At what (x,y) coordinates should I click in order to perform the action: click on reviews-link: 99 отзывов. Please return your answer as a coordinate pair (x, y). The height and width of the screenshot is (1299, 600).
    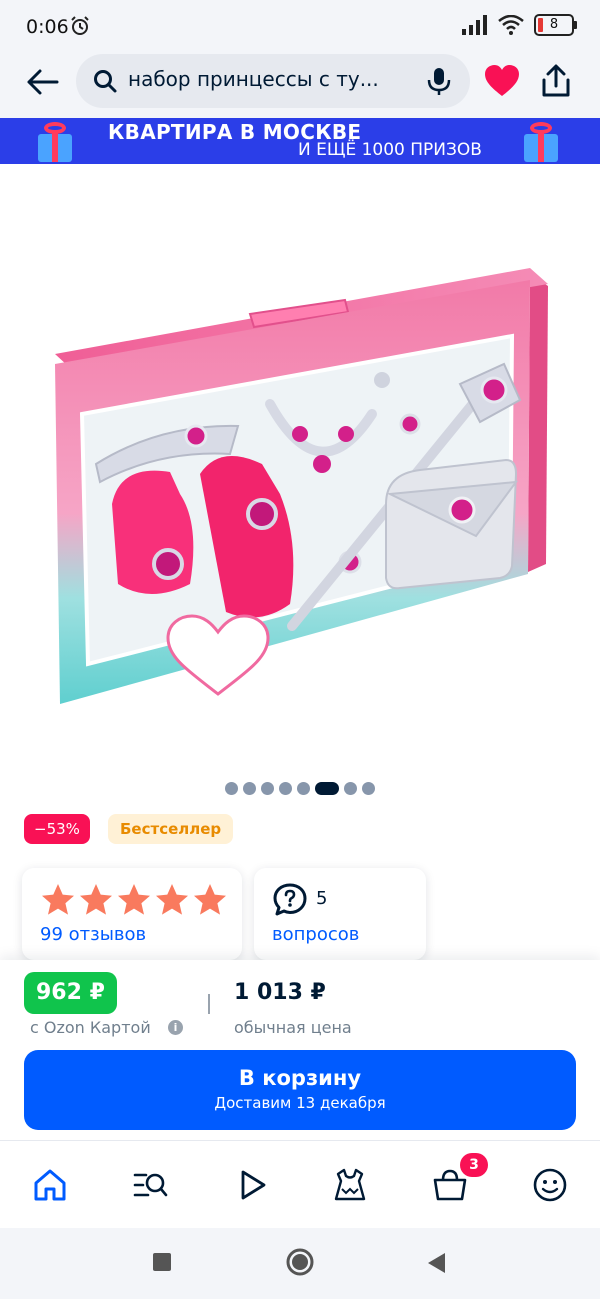
    Looking at the image, I should click on (93, 934).